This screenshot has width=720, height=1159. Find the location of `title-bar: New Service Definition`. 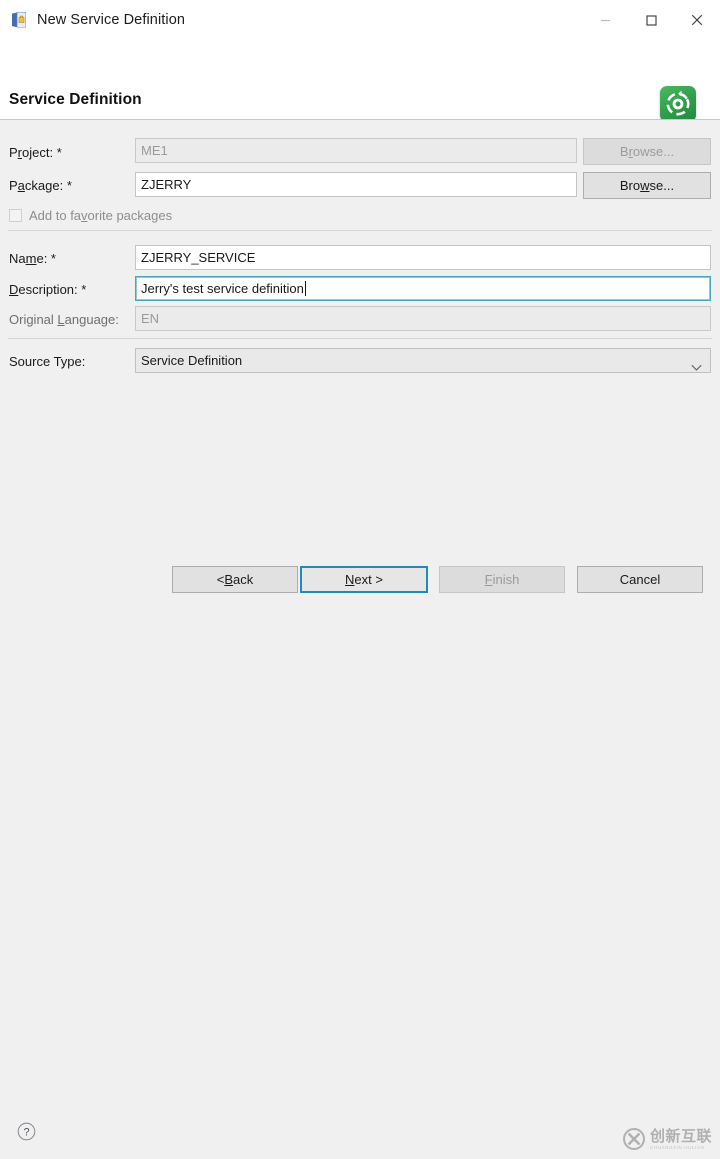

title-bar: New Service Definition is located at coordinates (360, 20).